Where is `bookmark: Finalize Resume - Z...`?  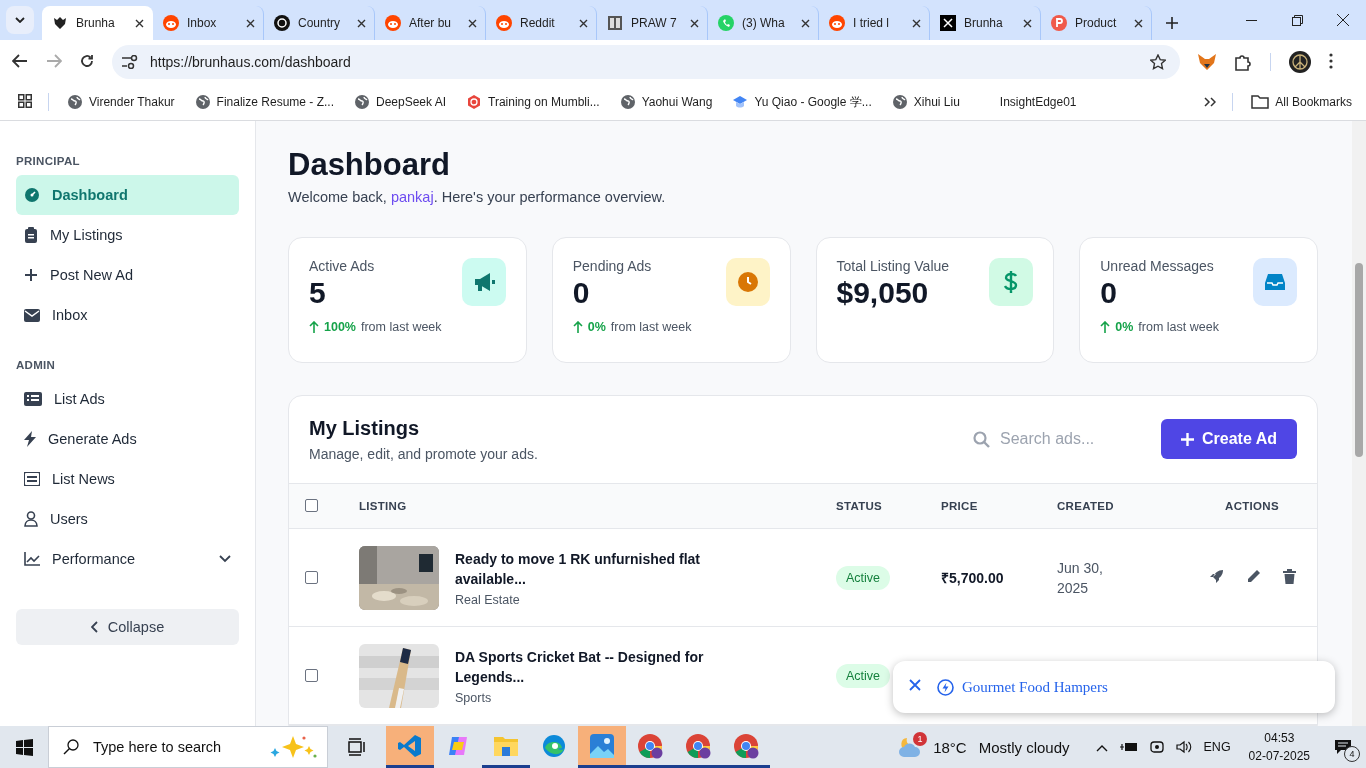
bookmark: Finalize Resume - Z... is located at coordinates (264, 102).